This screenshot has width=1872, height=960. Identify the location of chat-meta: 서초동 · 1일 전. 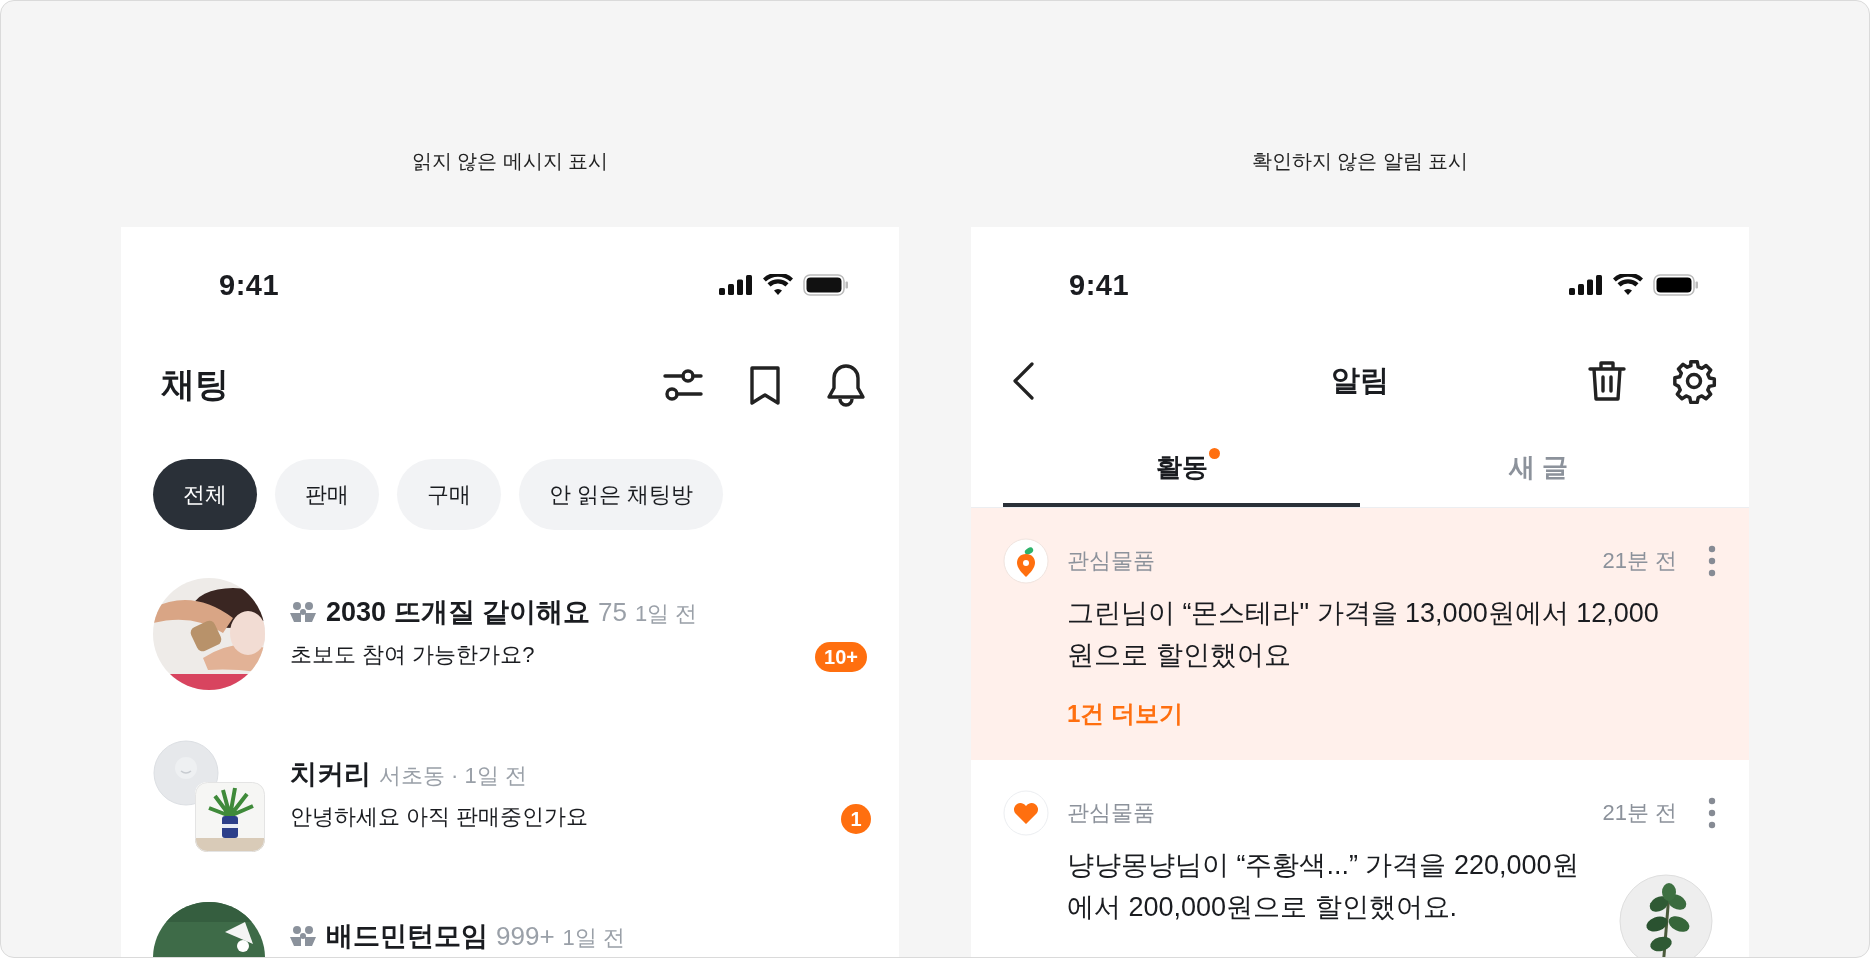
(453, 776).